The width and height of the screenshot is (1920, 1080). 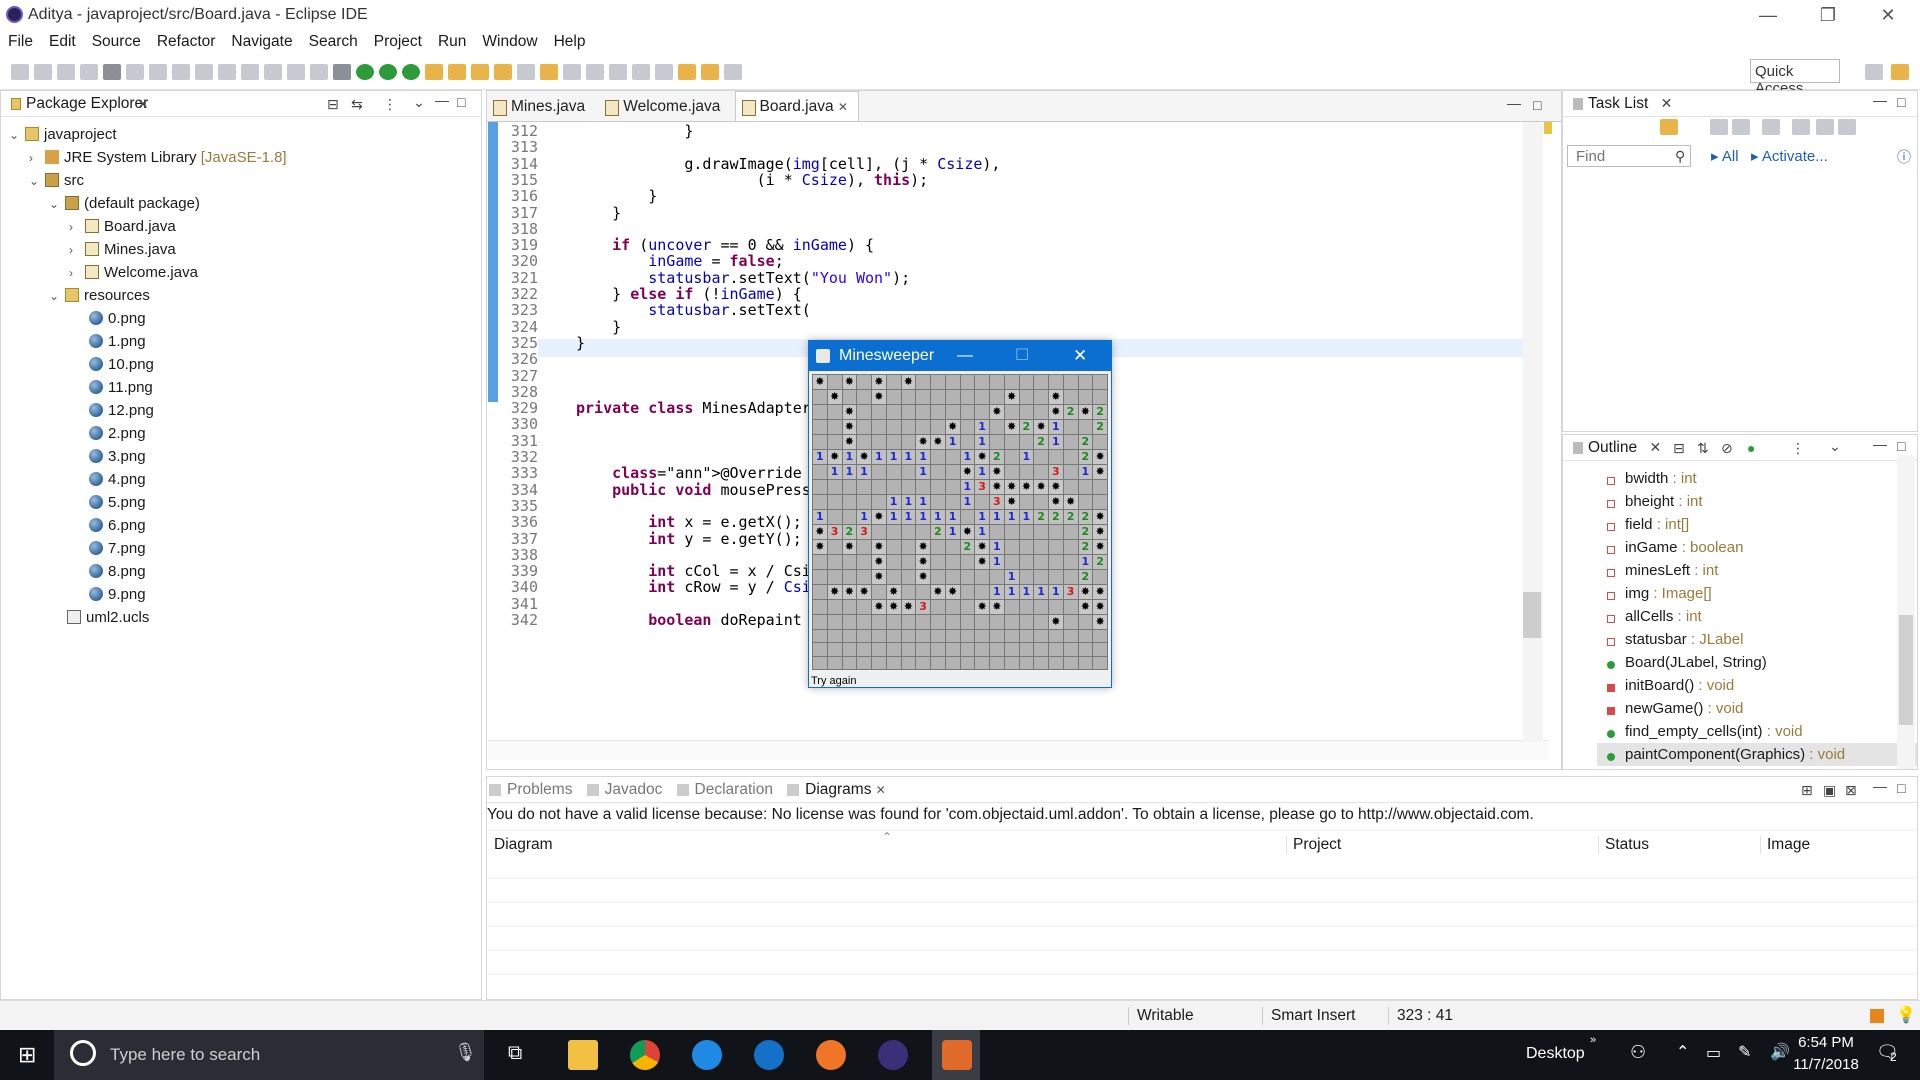 I want to click on menu-navigate: Navigate, so click(x=261, y=40).